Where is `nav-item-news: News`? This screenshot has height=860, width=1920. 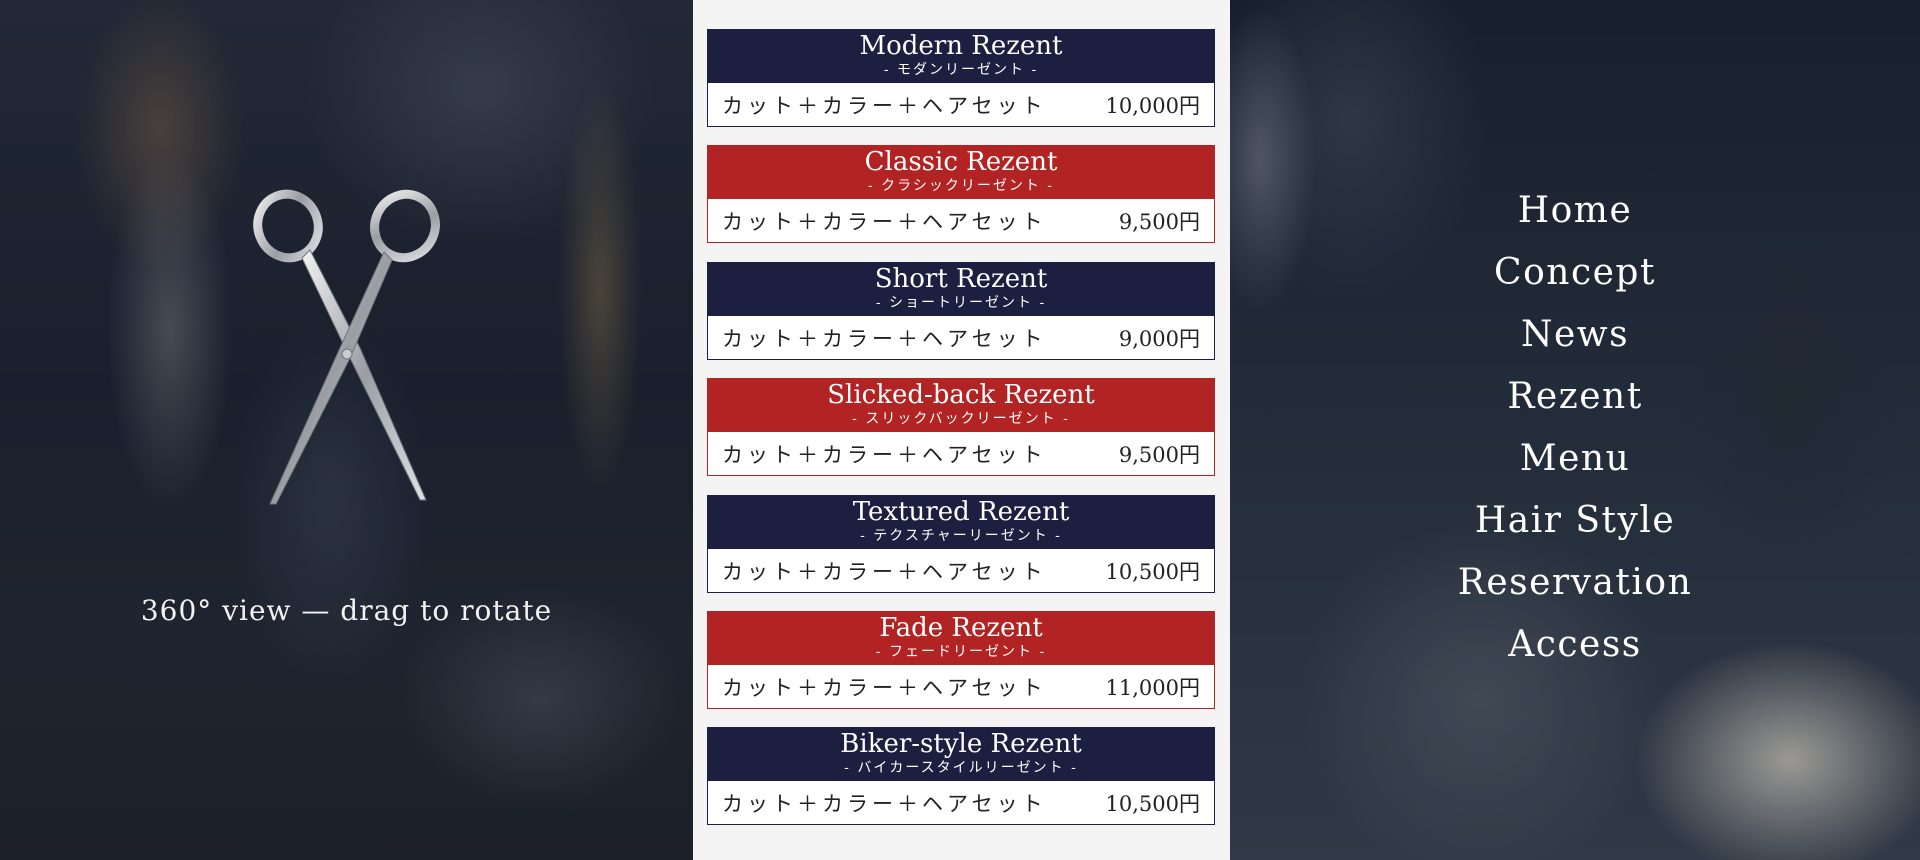
nav-item-news: News is located at coordinates (1575, 341).